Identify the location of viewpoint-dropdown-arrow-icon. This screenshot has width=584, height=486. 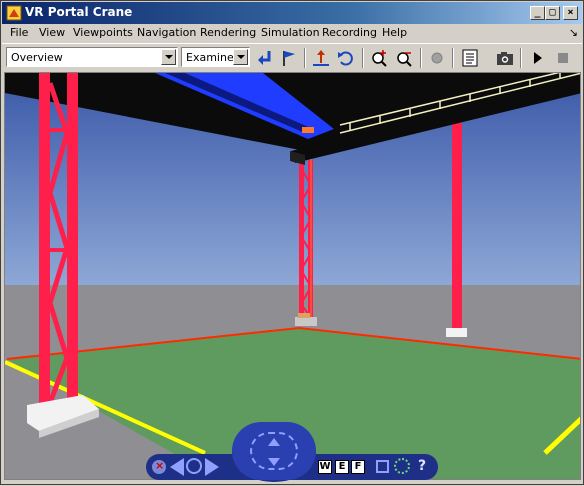
(168, 57).